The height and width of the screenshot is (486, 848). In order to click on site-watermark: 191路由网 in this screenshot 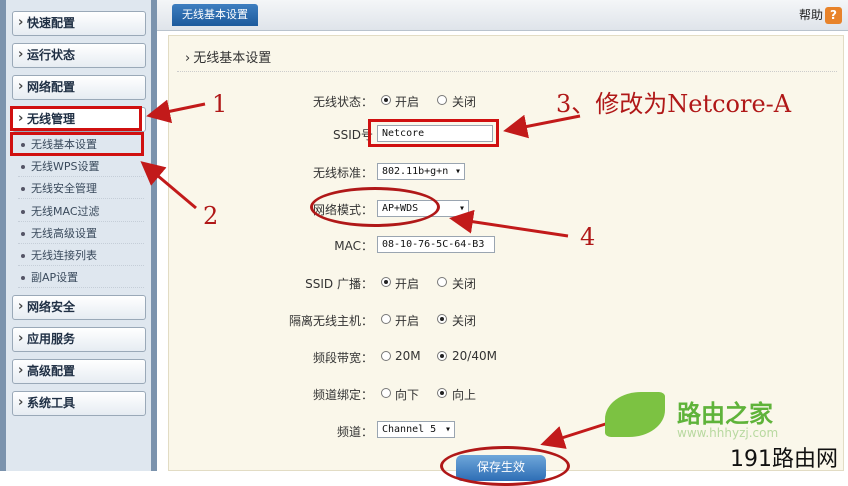, I will do `click(784, 459)`.